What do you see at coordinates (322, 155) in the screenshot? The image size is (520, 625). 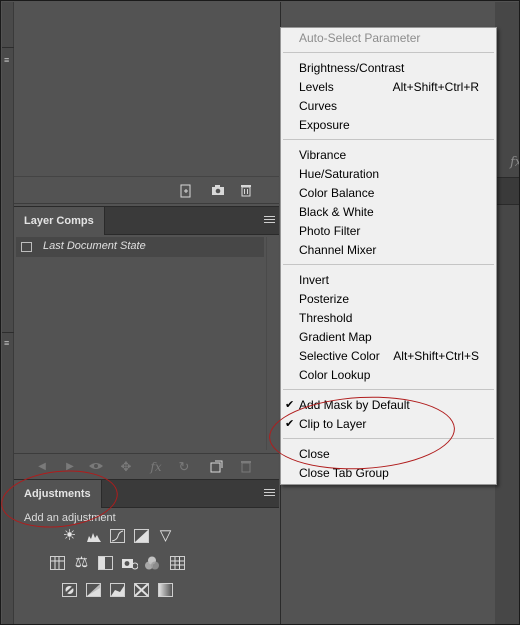 I see `menu-item-vibrance: Vibrance` at bounding box center [322, 155].